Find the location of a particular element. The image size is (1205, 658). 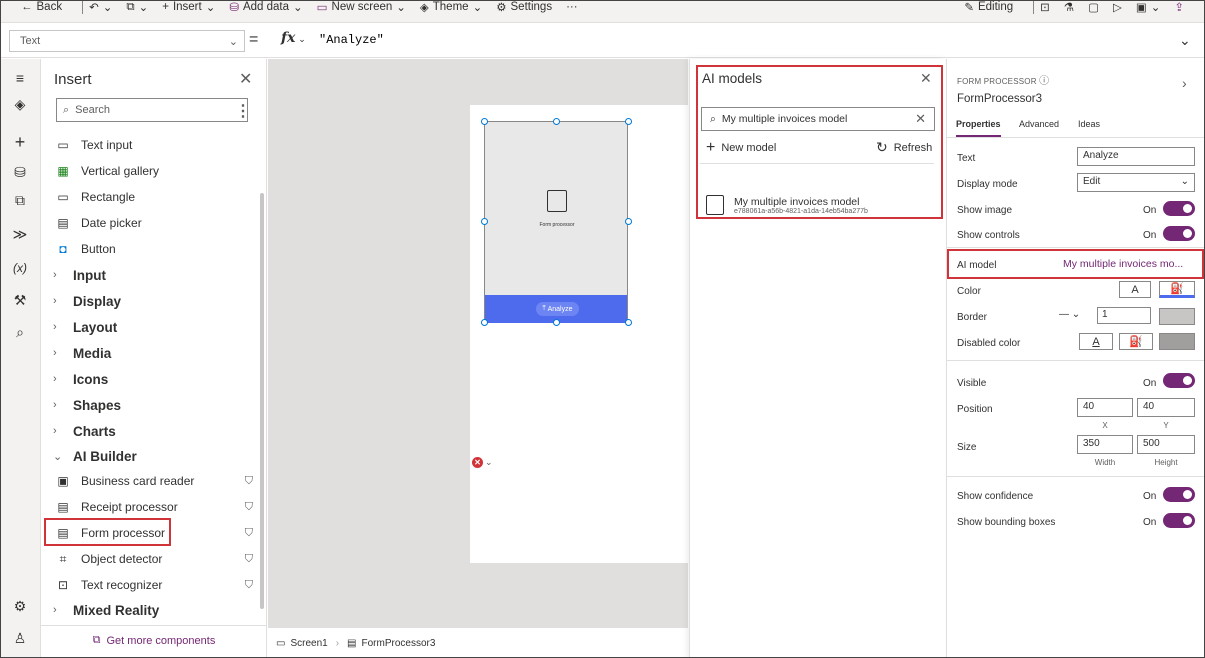

category-icons: › Icons is located at coordinates (80, 379).